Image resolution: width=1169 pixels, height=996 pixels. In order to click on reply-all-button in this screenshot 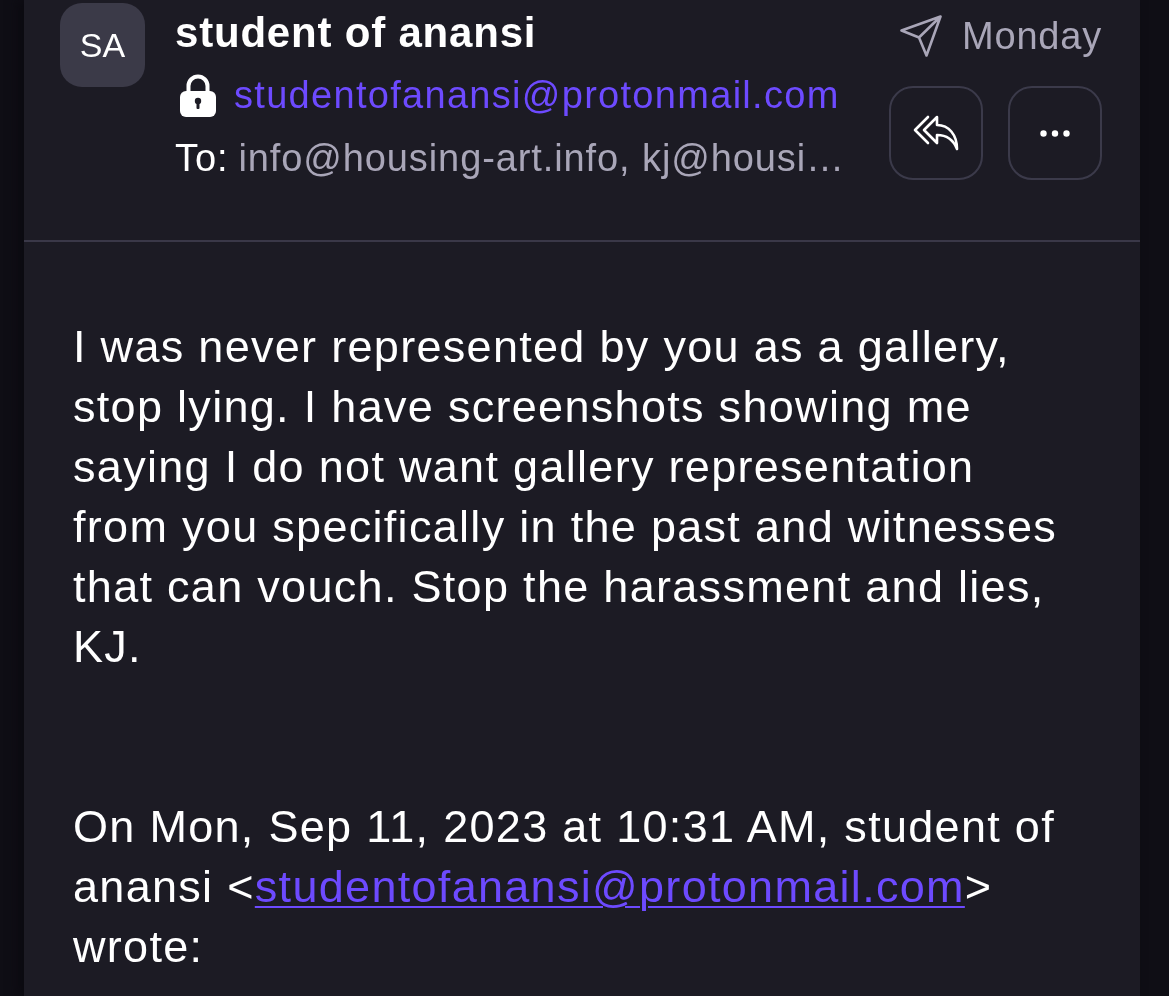, I will do `click(936, 133)`.